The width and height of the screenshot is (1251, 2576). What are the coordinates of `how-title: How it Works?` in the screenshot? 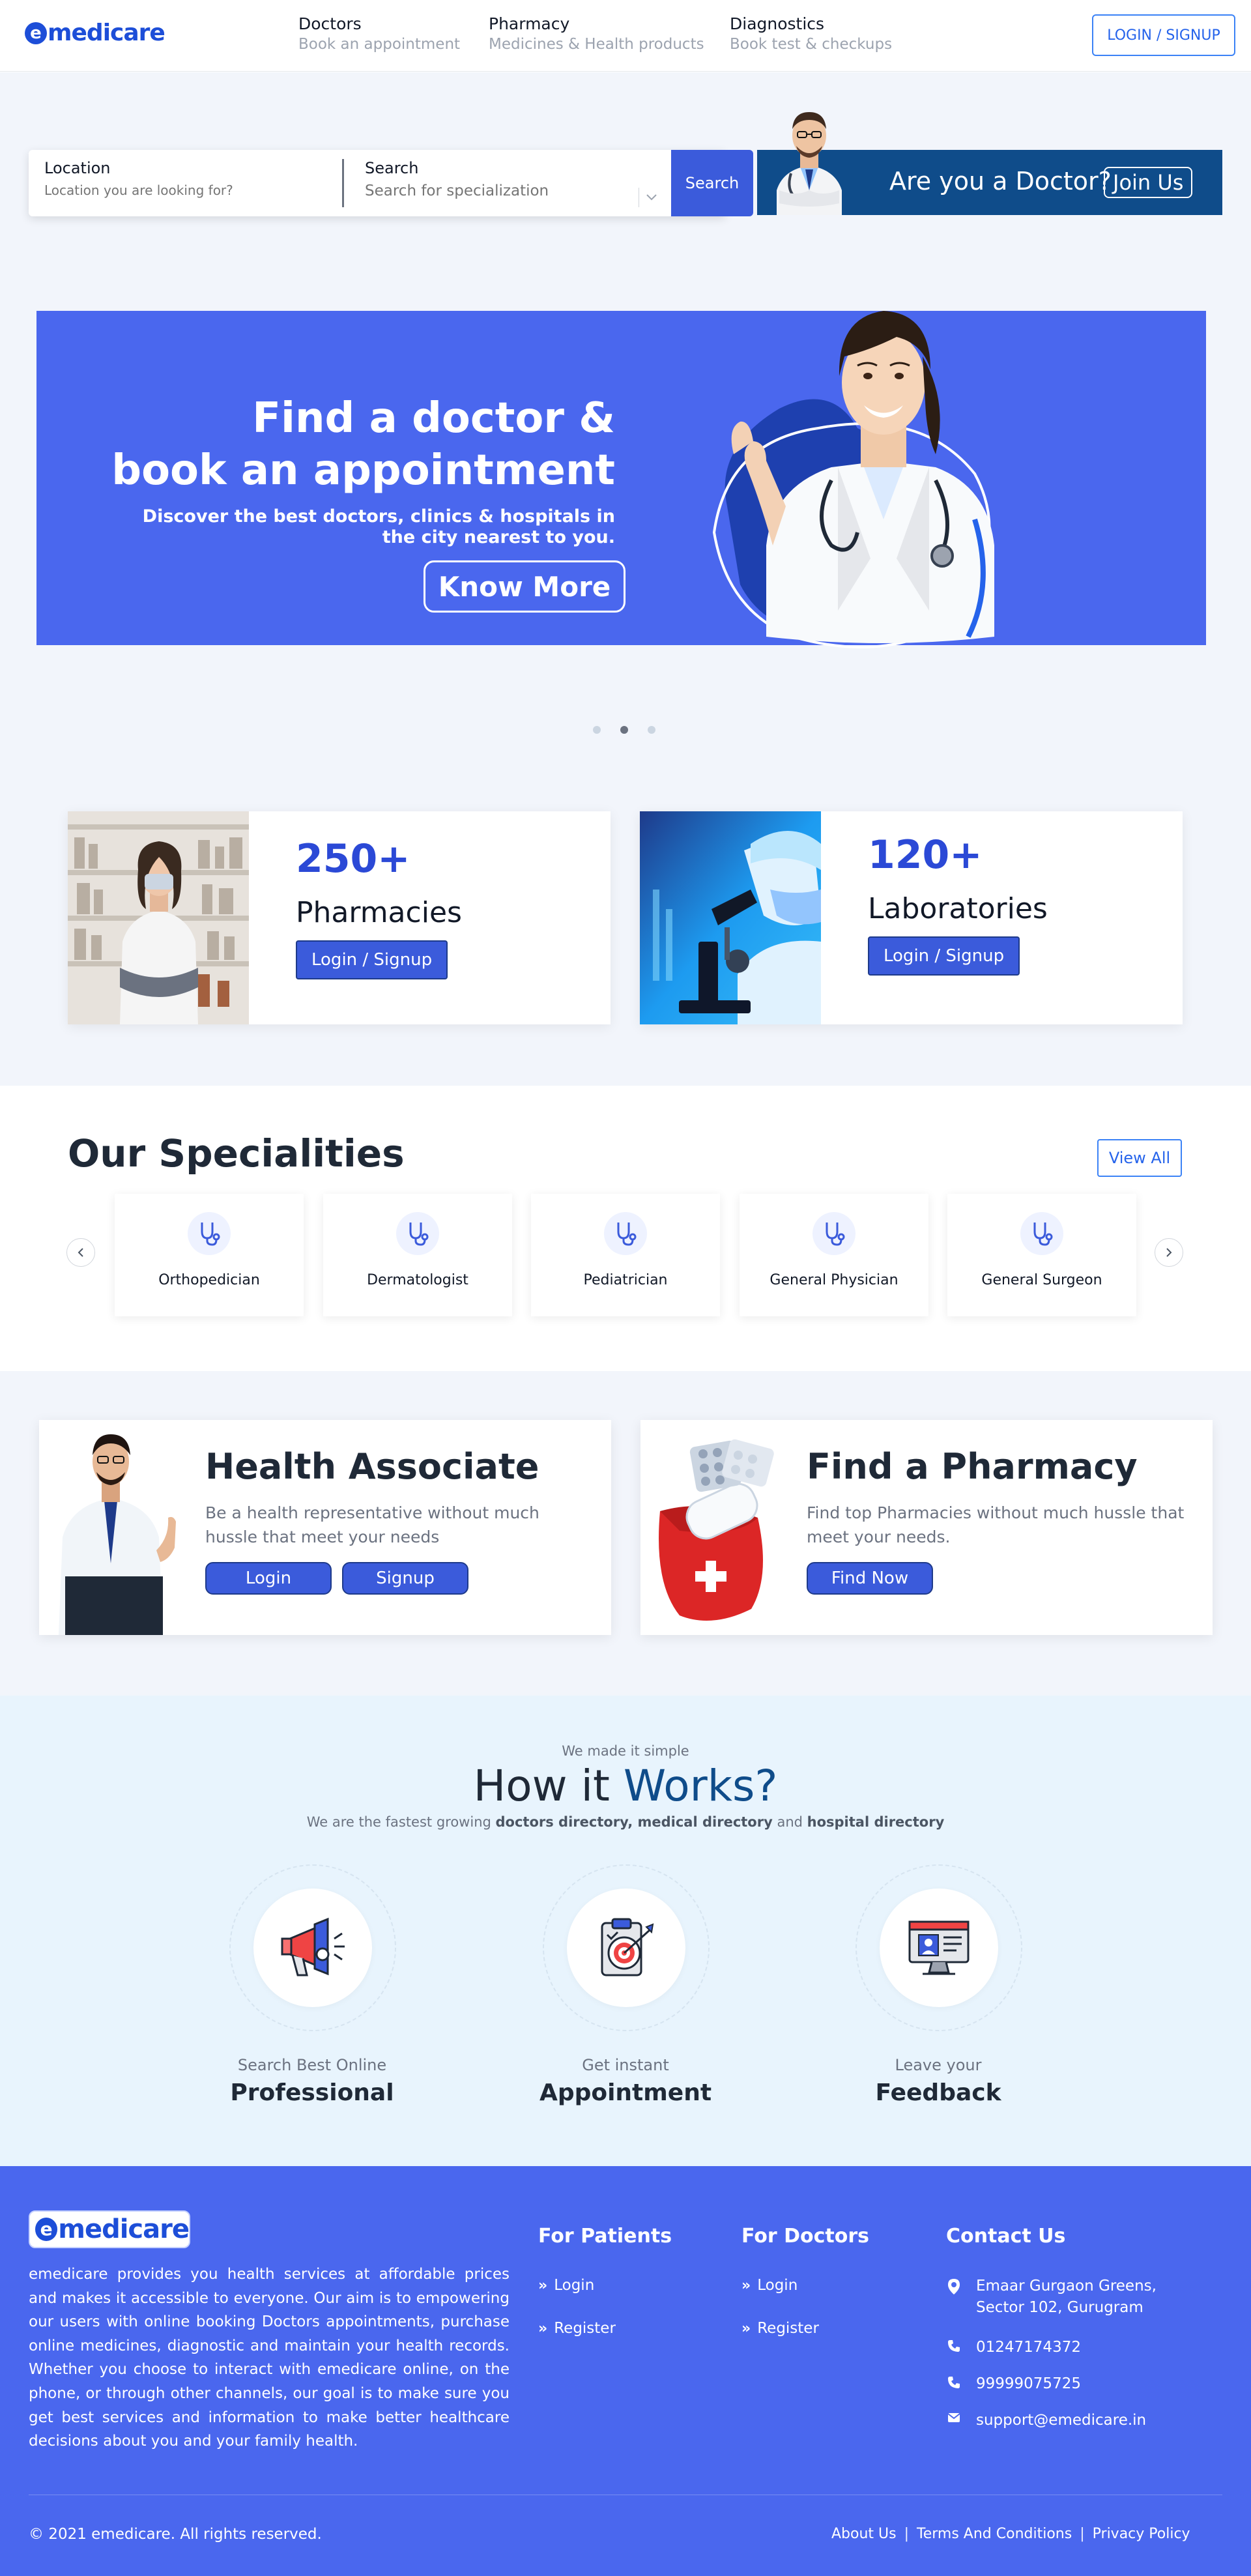 It's located at (625, 1786).